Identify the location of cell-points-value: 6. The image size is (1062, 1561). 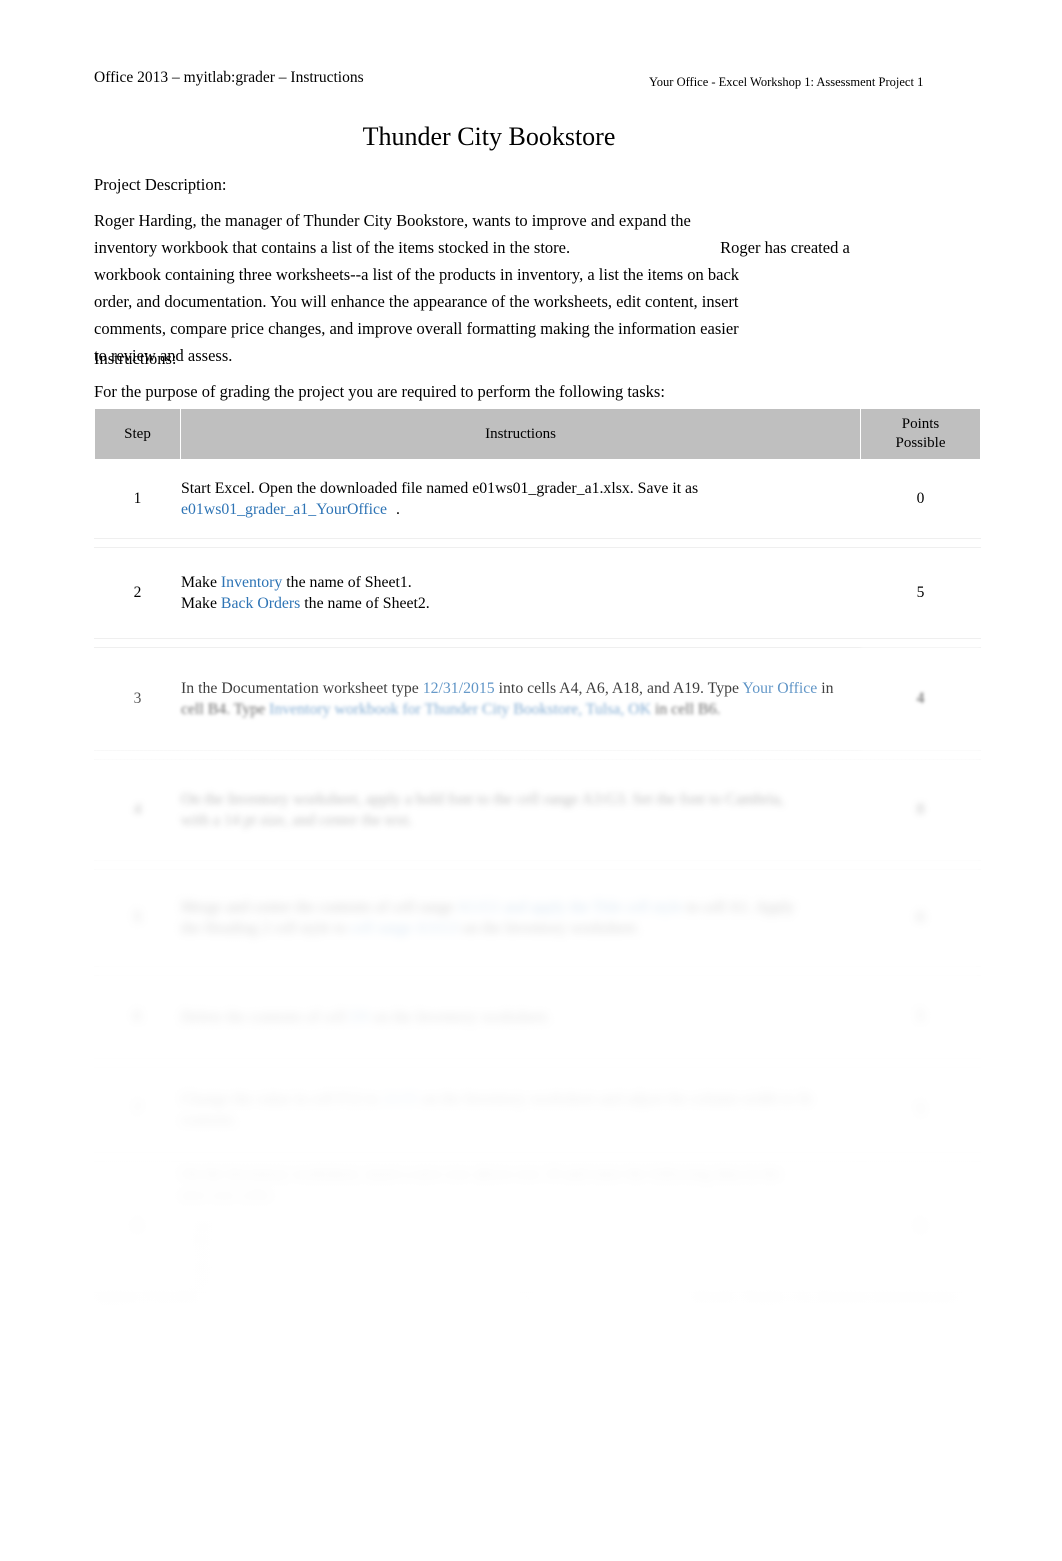
(920, 918).